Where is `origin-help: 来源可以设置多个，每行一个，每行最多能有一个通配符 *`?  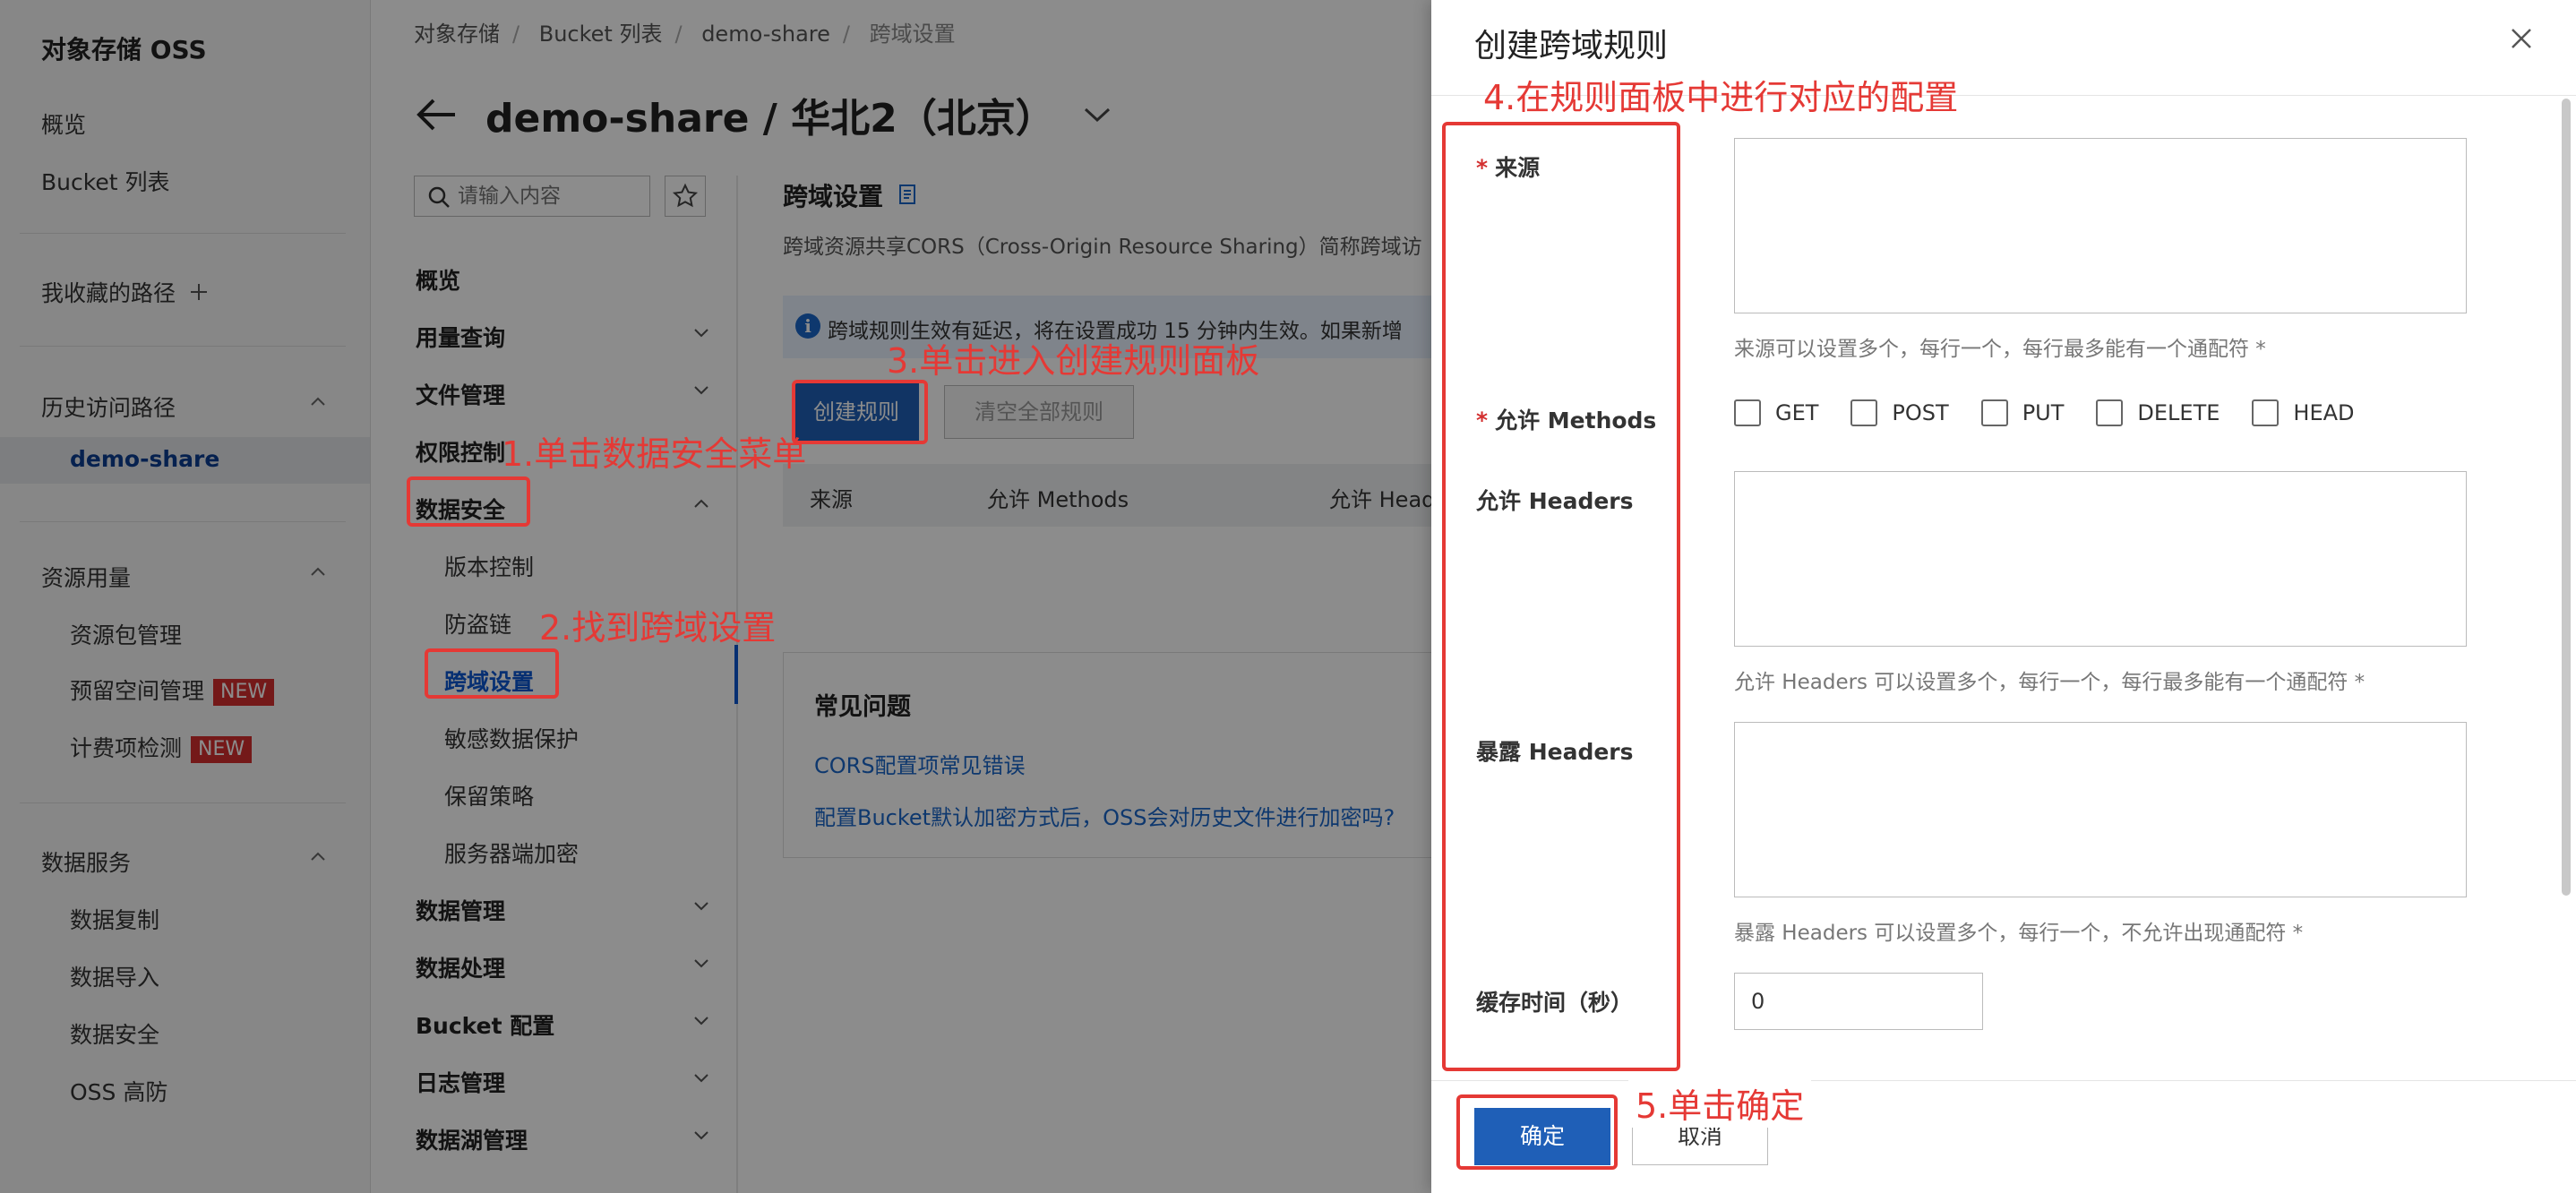
origin-help: 来源可以设置多个，每行一个，每行最多能有一个通配符 * is located at coordinates (2000, 349).